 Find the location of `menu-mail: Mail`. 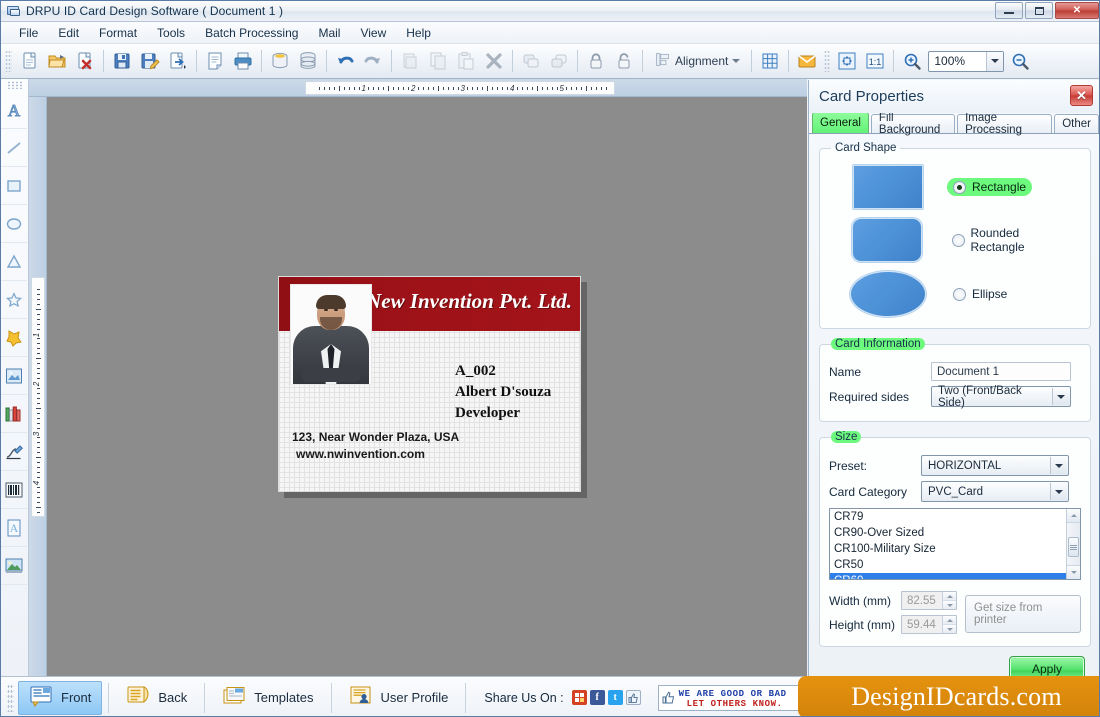

menu-mail: Mail is located at coordinates (329, 33).